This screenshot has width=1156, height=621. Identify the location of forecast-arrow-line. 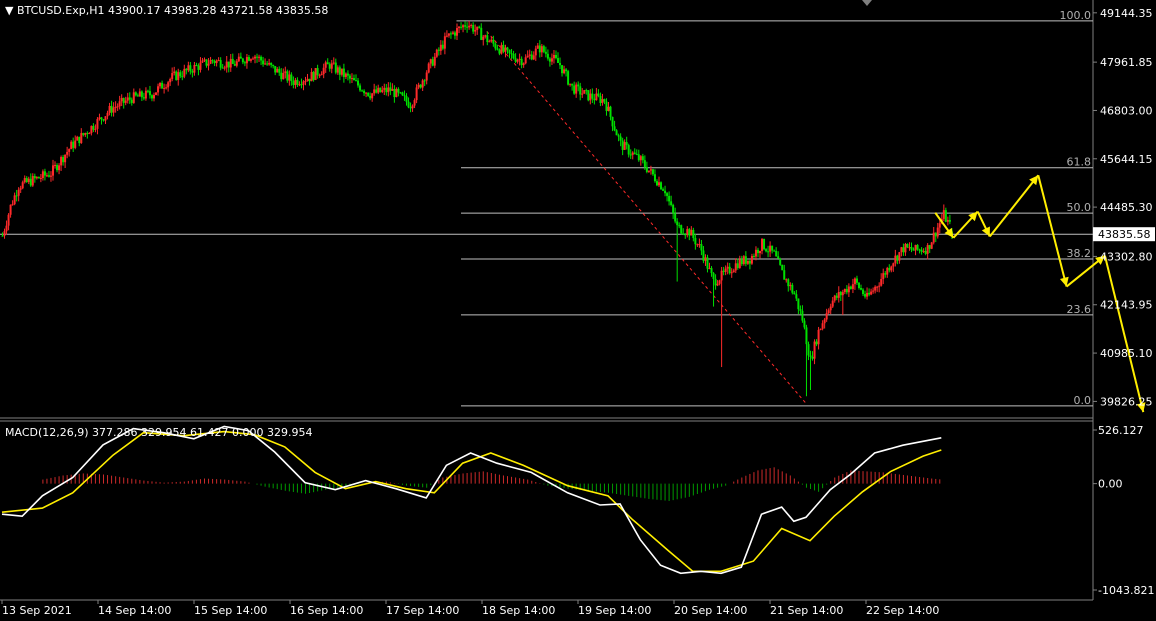
(1124, 334).